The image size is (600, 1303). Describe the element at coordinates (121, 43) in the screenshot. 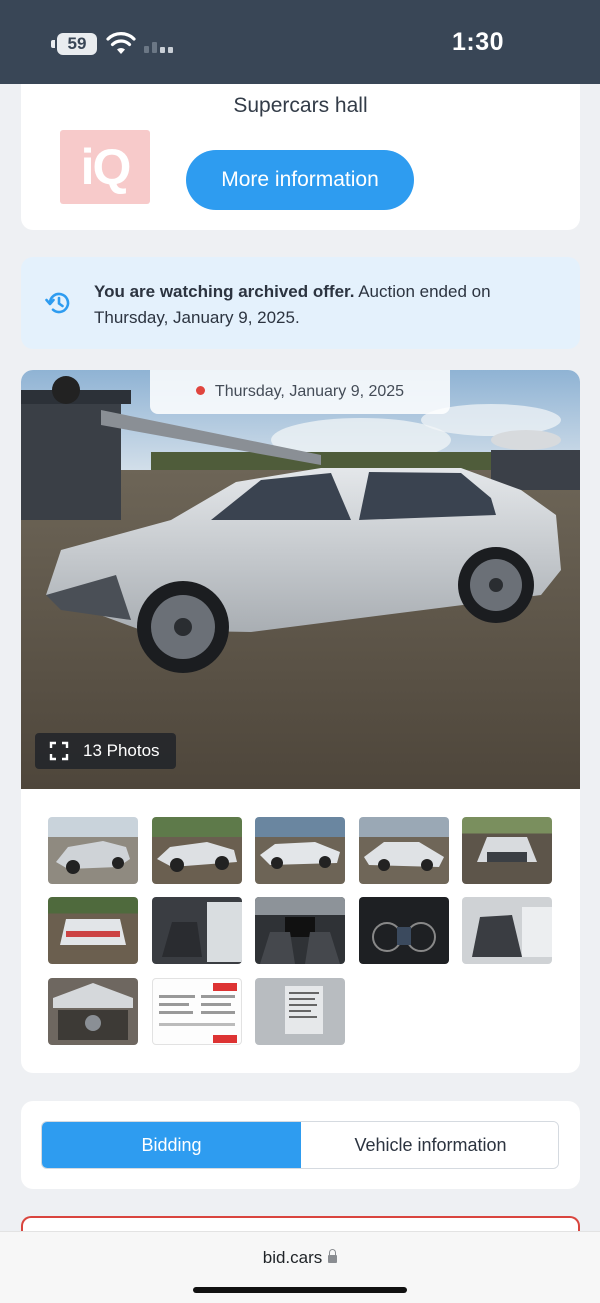

I see `wifi-icon` at that location.